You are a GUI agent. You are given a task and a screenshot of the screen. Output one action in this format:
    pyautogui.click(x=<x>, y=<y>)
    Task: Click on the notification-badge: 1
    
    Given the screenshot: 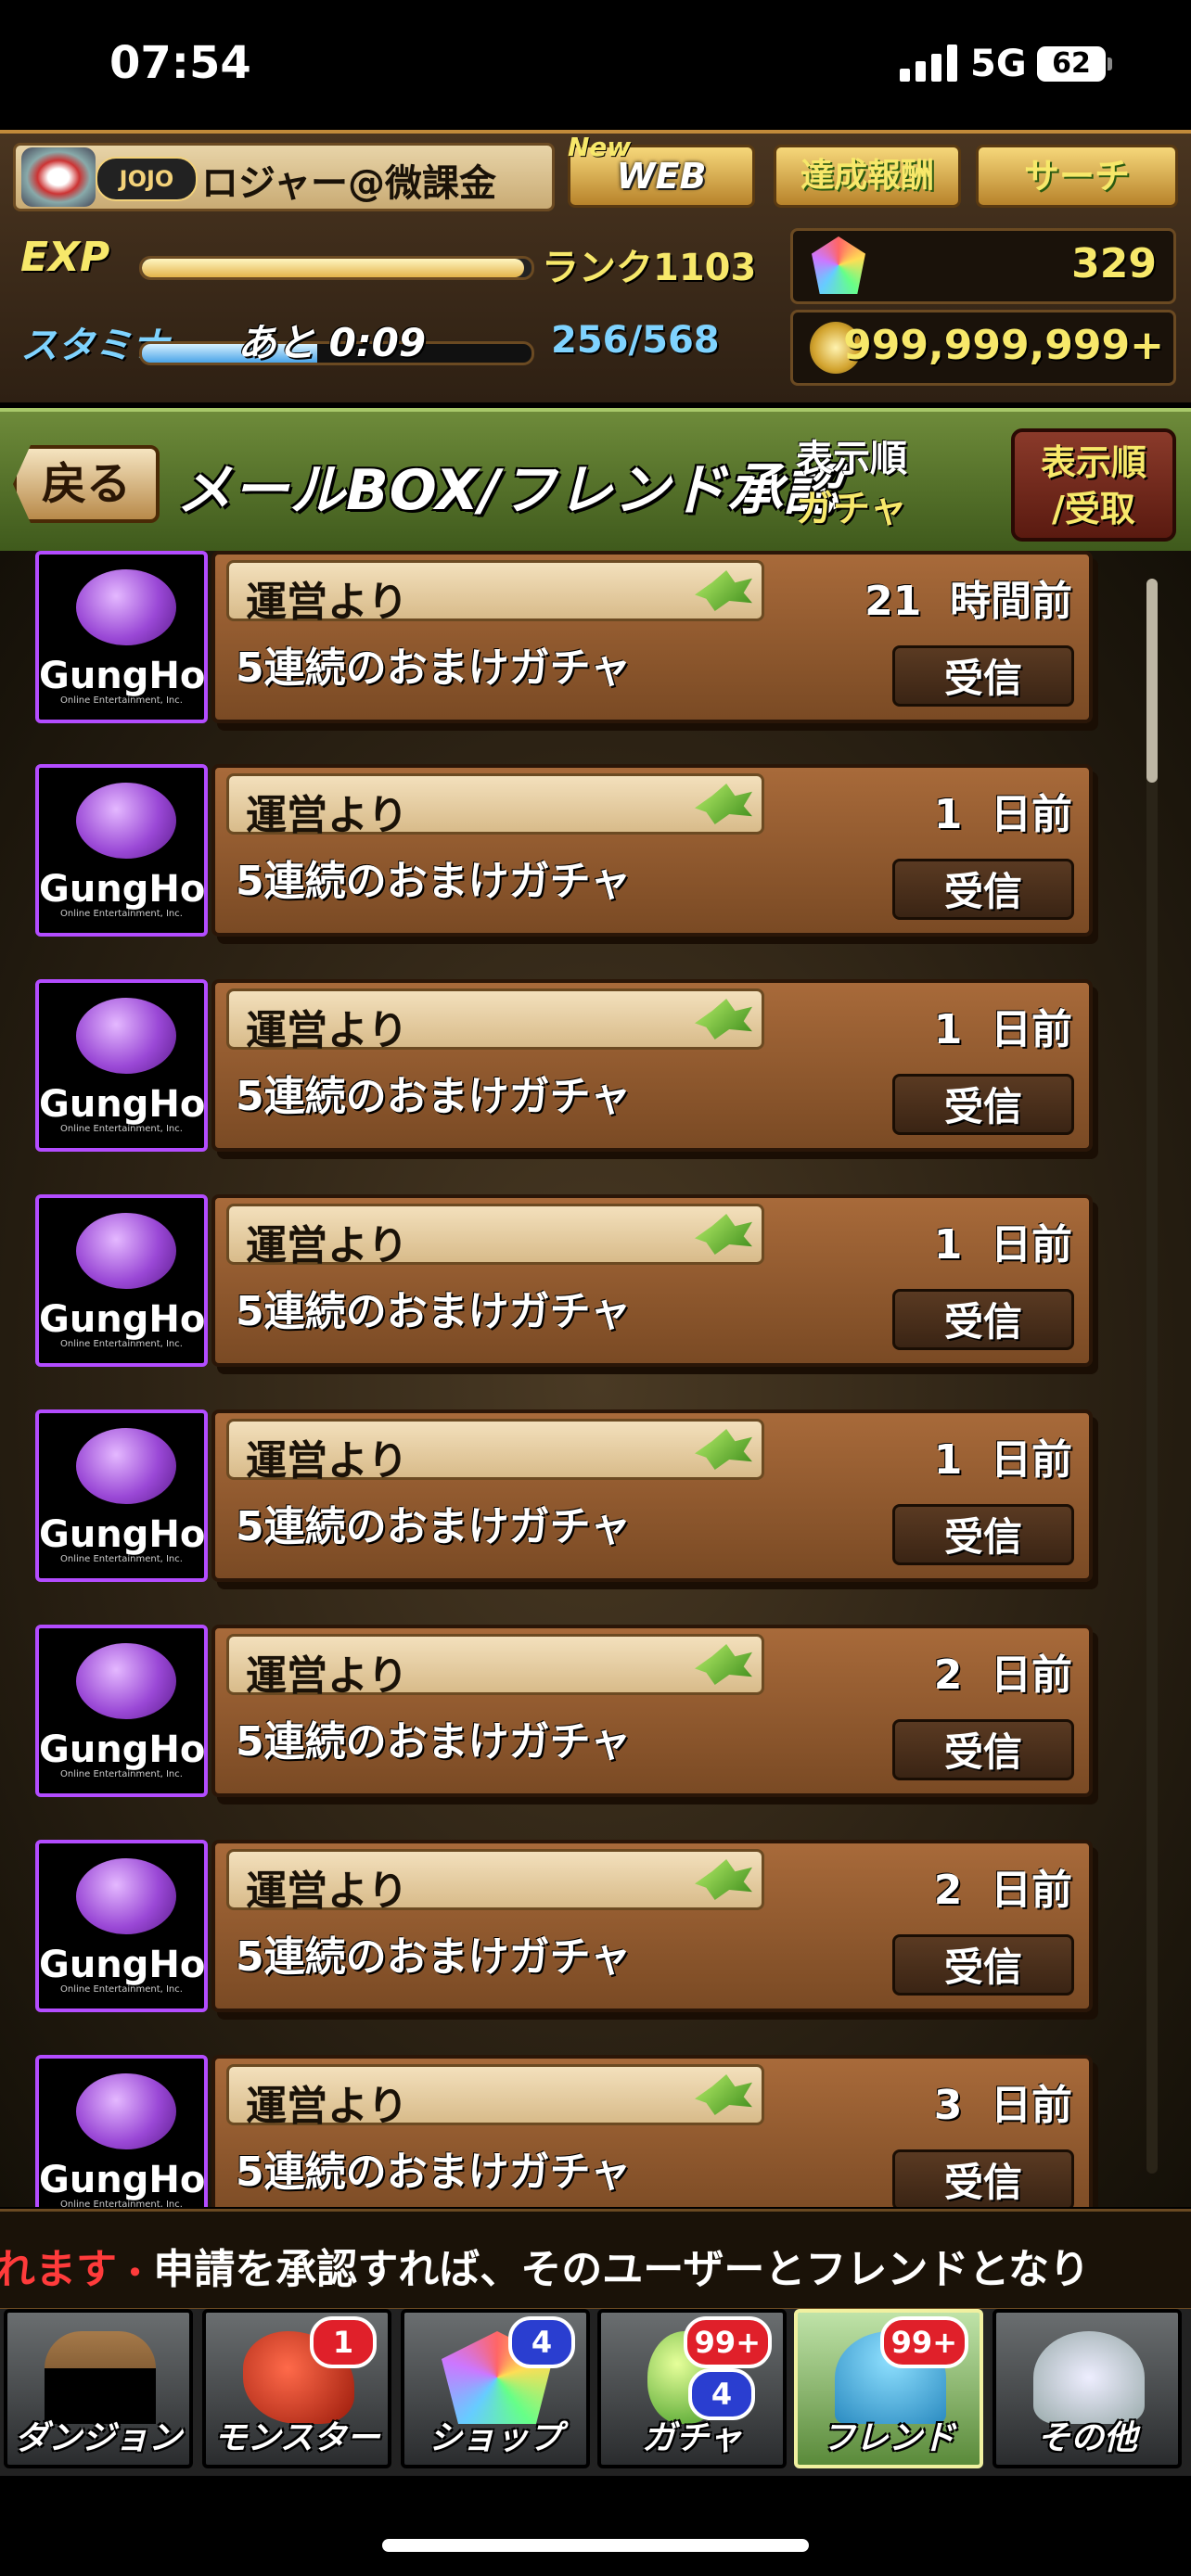 What is the action you would take?
    pyautogui.click(x=343, y=2342)
    